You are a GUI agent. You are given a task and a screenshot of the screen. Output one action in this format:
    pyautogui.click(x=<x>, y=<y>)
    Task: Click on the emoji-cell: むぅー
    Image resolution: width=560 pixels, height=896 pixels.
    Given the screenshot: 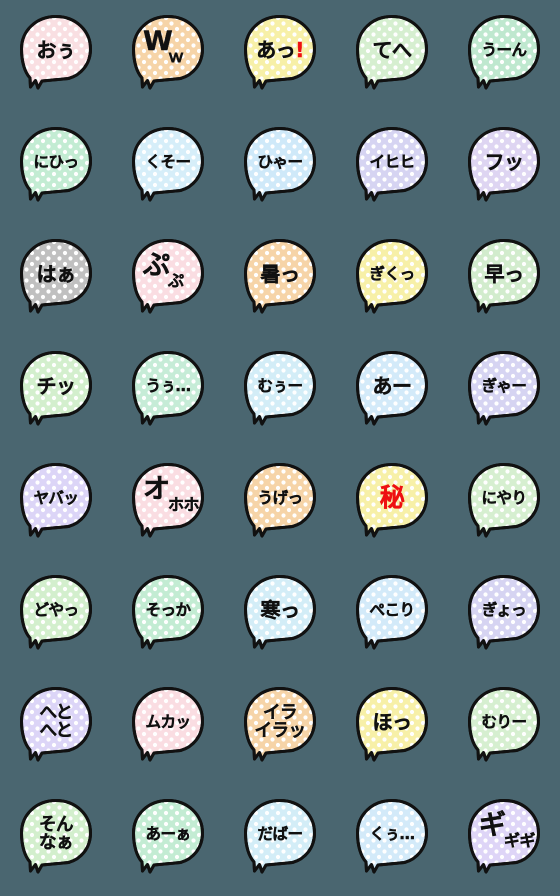 What is the action you would take?
    pyautogui.click(x=280, y=392)
    